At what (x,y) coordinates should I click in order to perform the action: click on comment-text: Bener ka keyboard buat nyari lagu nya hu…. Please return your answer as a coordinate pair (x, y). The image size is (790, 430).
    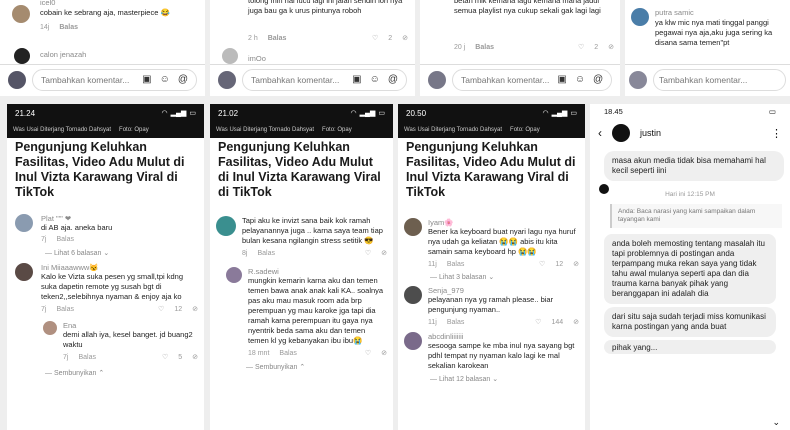
    Looking at the image, I should click on (502, 241).